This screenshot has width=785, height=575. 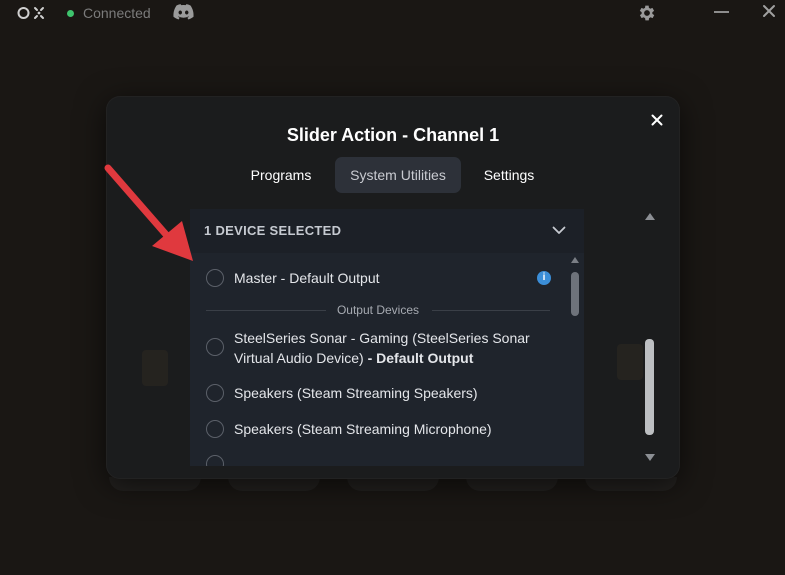 What do you see at coordinates (575, 359) in the screenshot?
I see `list-scrollbar` at bounding box center [575, 359].